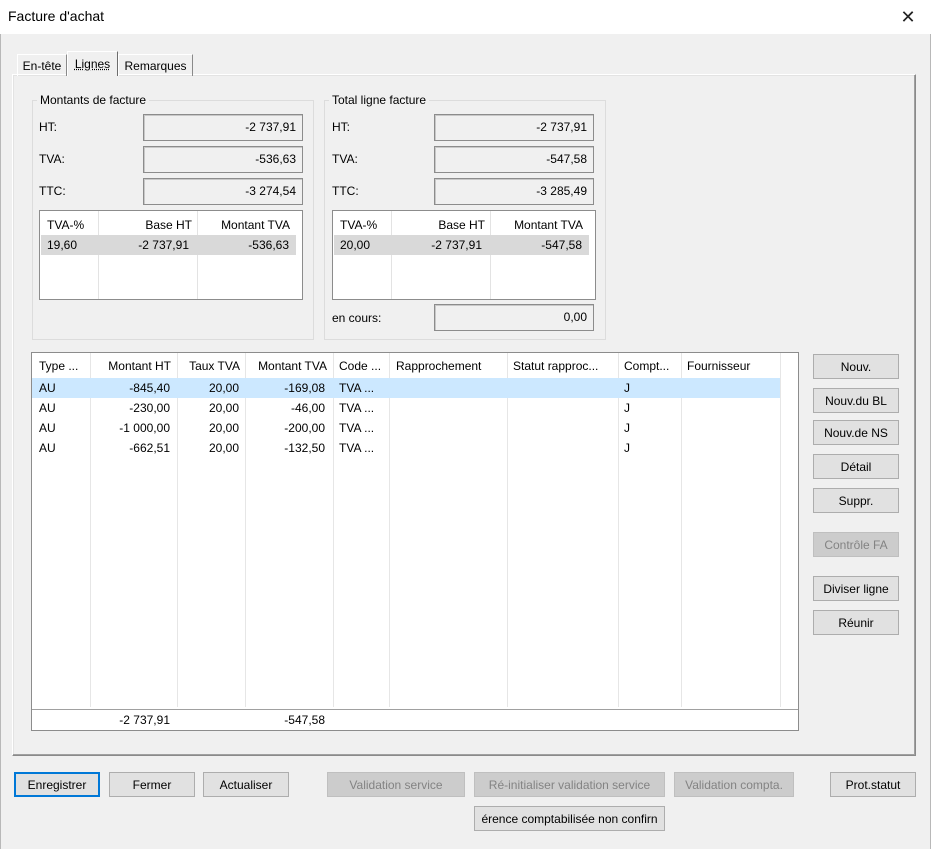  What do you see at coordinates (208, 367) in the screenshot?
I see `column-header-taux-tva: Taux TVA` at bounding box center [208, 367].